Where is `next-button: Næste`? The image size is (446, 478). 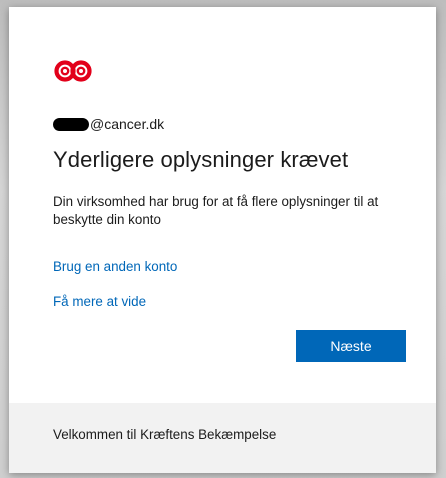
next-button: Næste is located at coordinates (351, 346).